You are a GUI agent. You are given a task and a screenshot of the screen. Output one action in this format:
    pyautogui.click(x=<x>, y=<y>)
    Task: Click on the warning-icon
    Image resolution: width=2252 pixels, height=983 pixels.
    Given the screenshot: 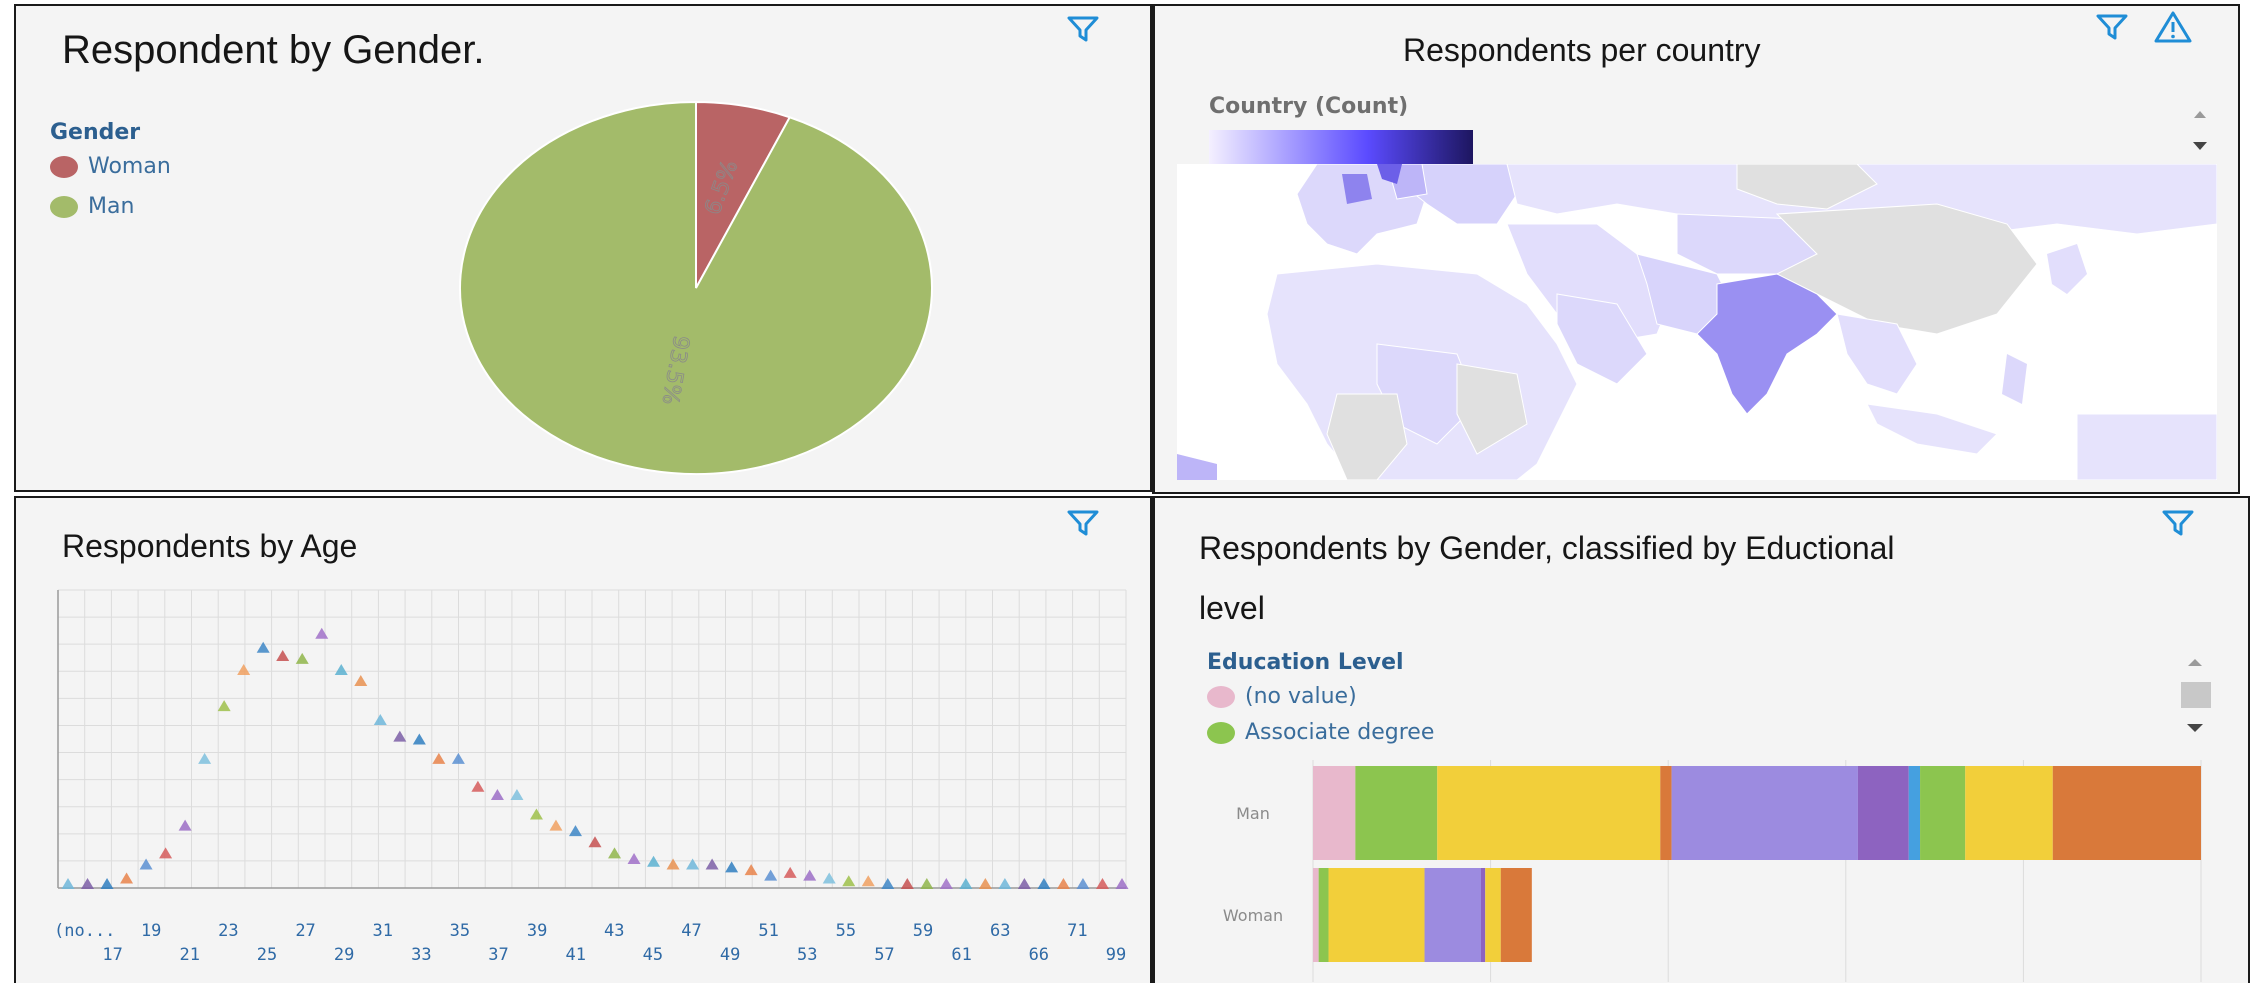 What is the action you would take?
    pyautogui.click(x=2173, y=27)
    